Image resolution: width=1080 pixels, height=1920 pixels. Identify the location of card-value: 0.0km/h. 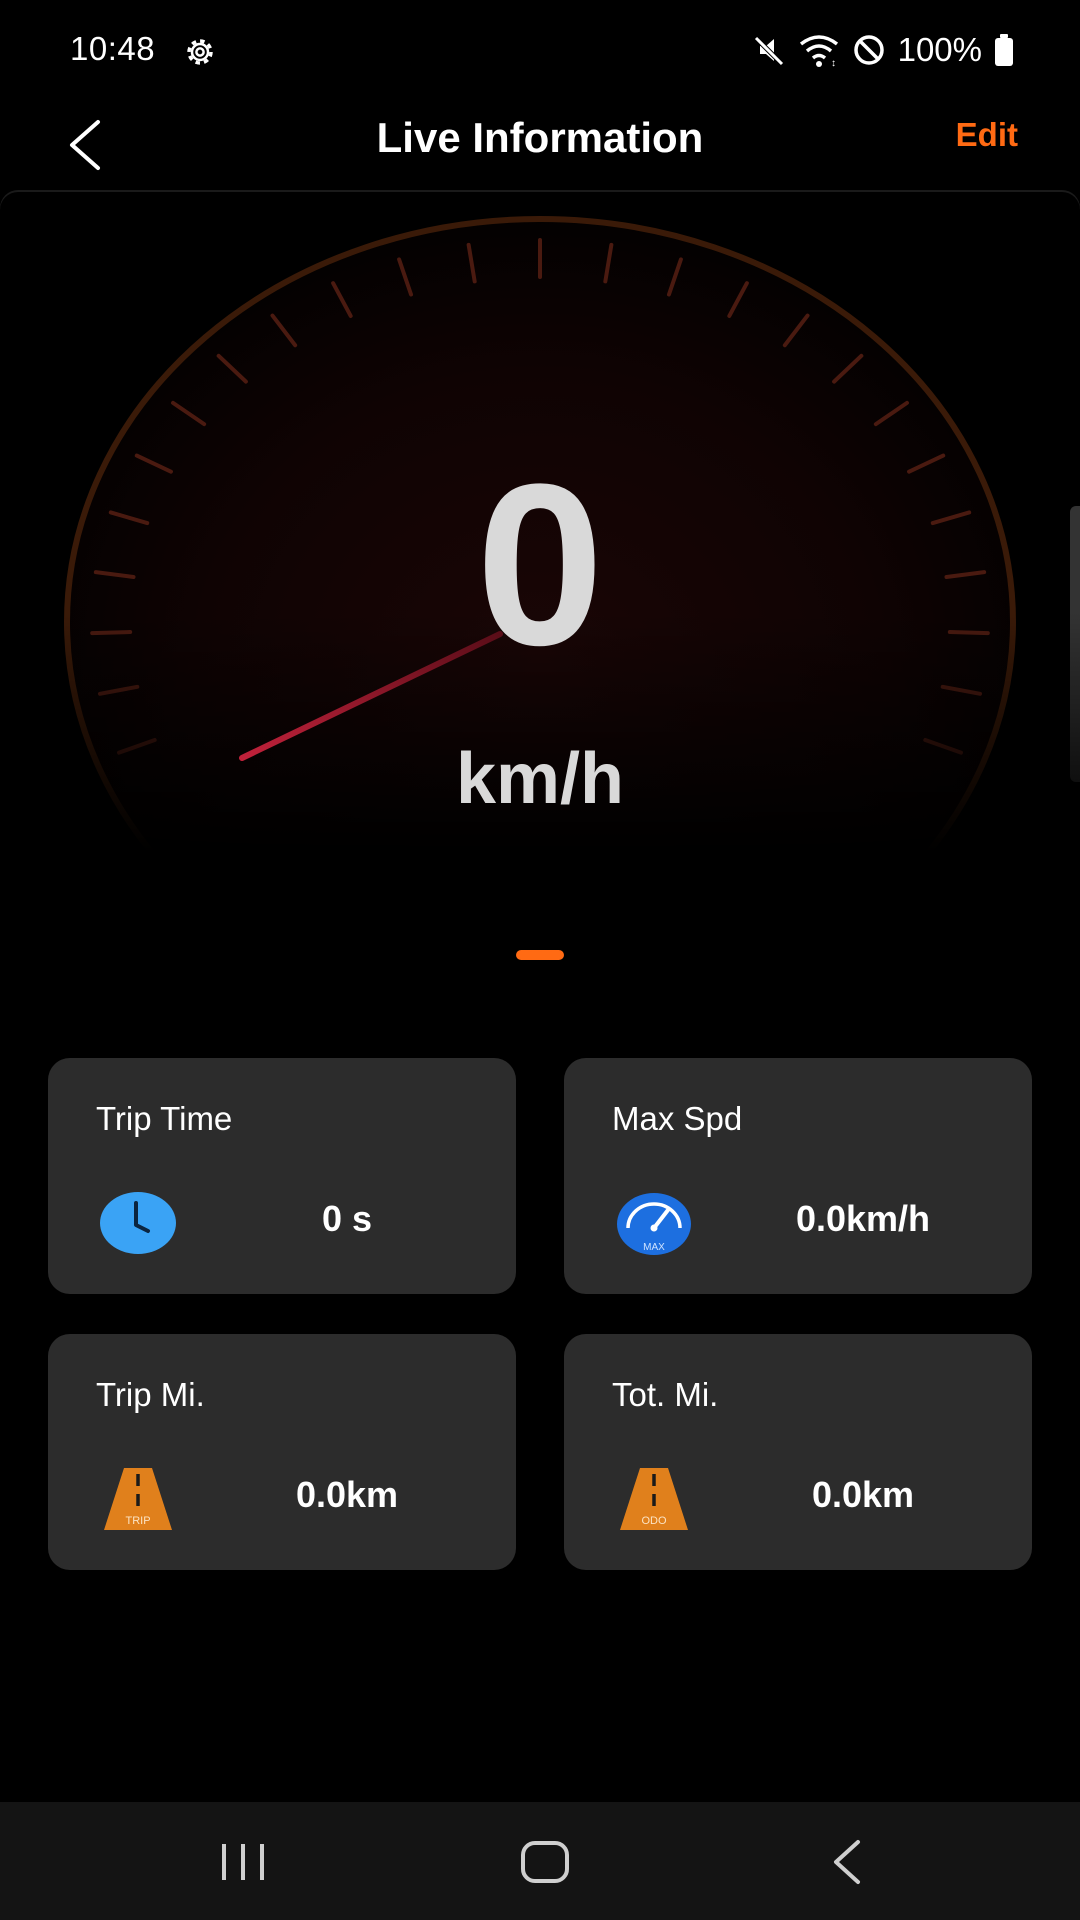
(863, 1218).